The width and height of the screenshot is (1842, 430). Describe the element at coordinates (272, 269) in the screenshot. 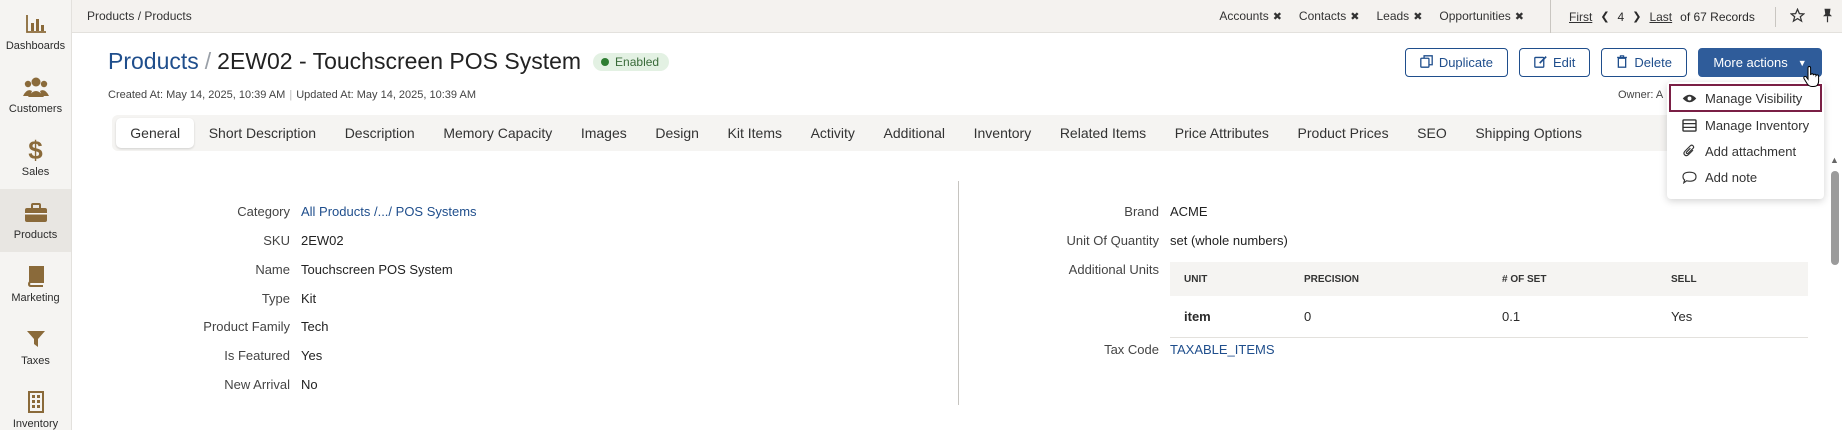

I see `field-label: Name` at that location.